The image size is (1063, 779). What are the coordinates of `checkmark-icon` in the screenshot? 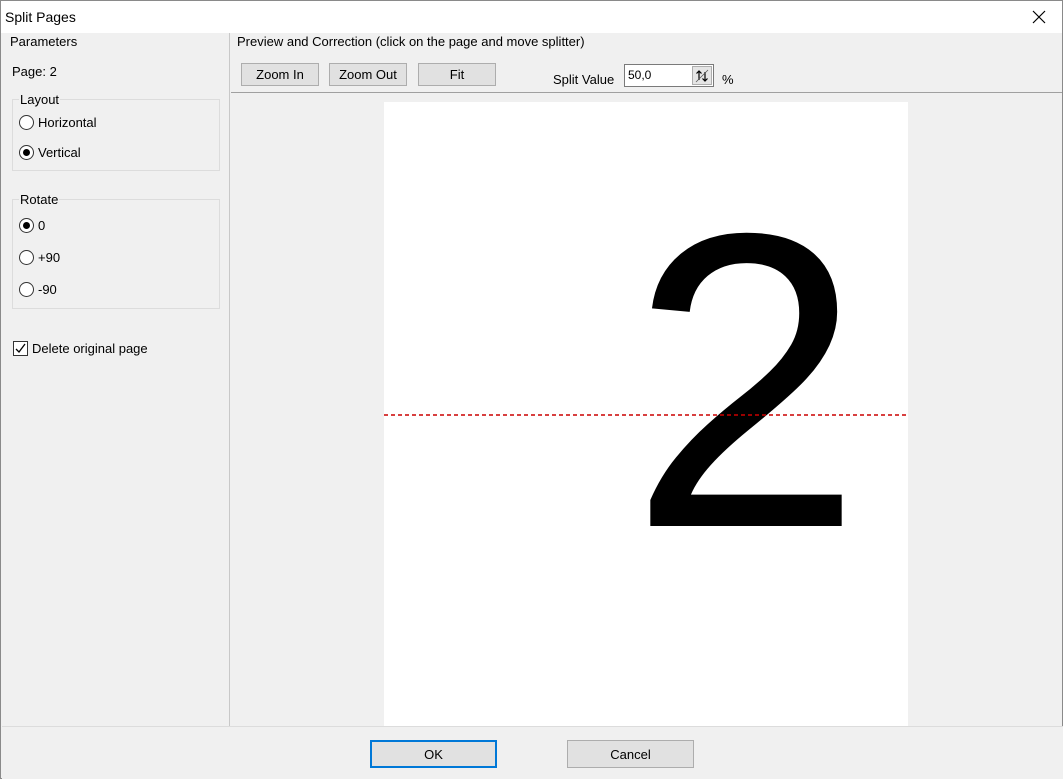 It's located at (20, 348).